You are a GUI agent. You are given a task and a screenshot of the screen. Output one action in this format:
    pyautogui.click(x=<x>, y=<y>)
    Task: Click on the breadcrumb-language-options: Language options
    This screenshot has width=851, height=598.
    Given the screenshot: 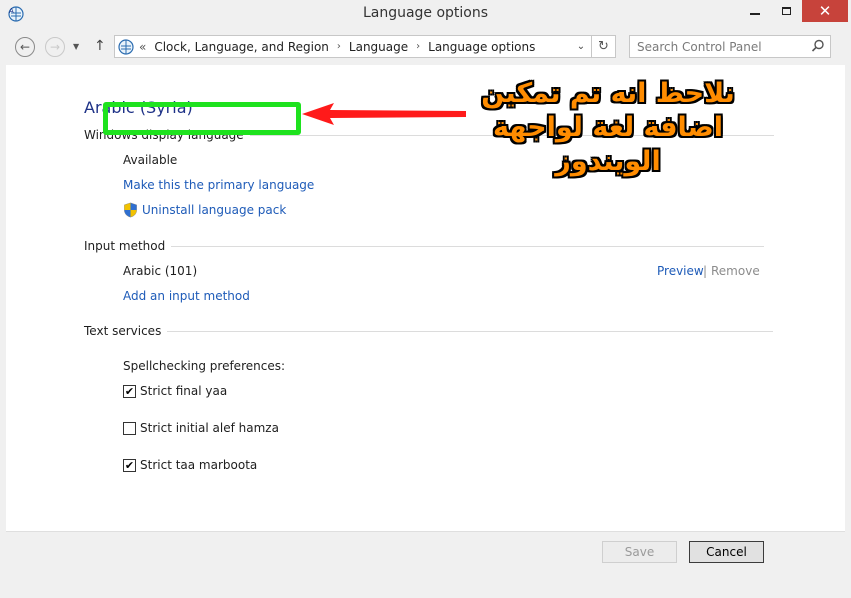 What is the action you would take?
    pyautogui.click(x=481, y=47)
    